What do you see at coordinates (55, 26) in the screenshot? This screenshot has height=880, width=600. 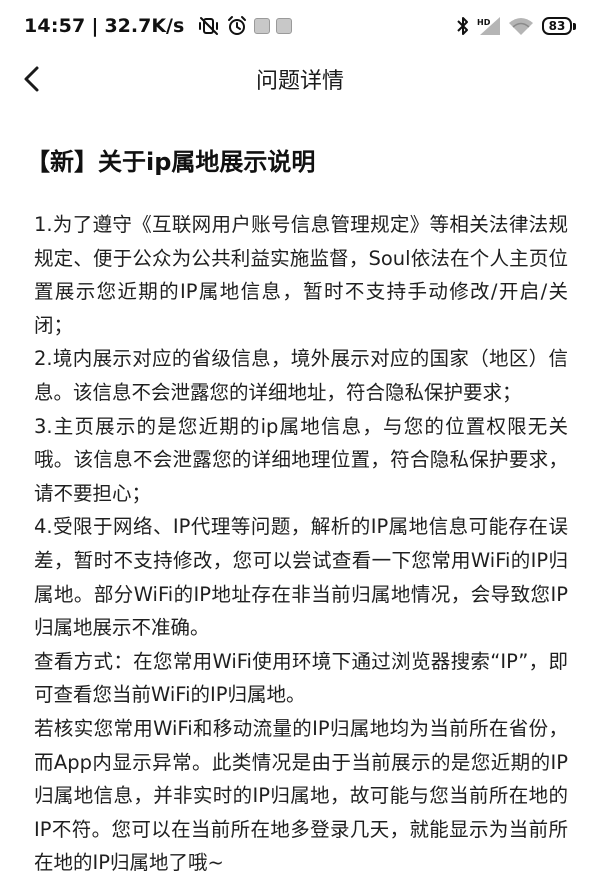 I see `status-time: 14:57` at bounding box center [55, 26].